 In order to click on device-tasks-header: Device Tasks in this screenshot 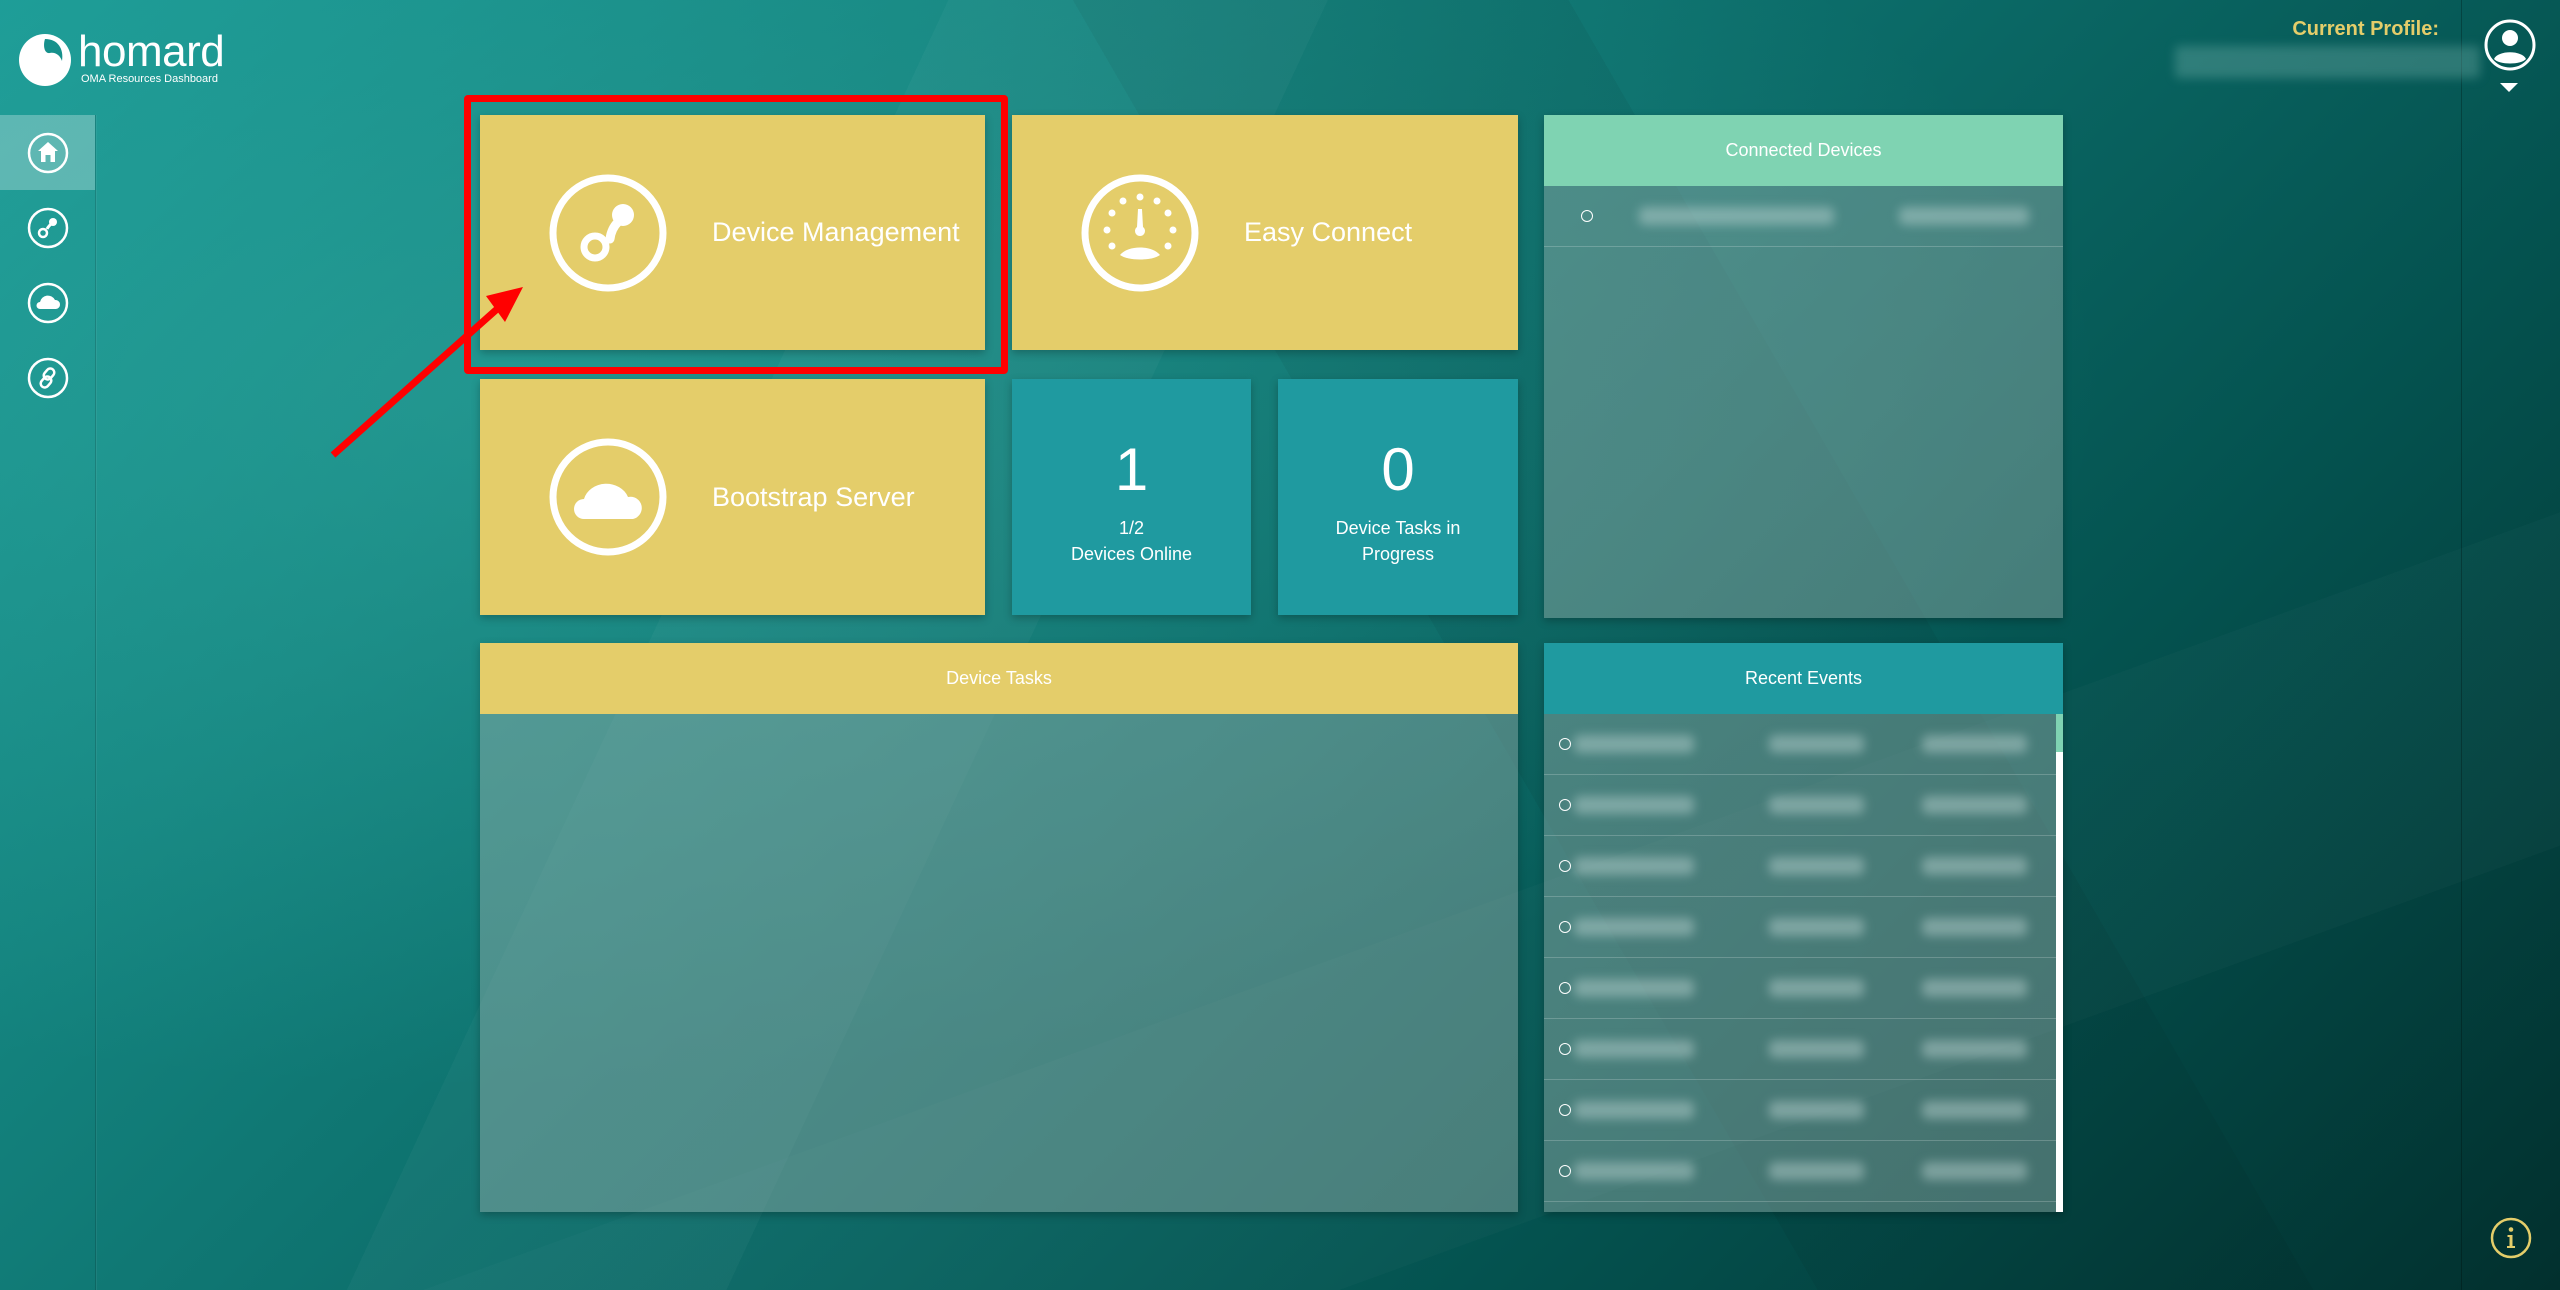, I will do `click(999, 678)`.